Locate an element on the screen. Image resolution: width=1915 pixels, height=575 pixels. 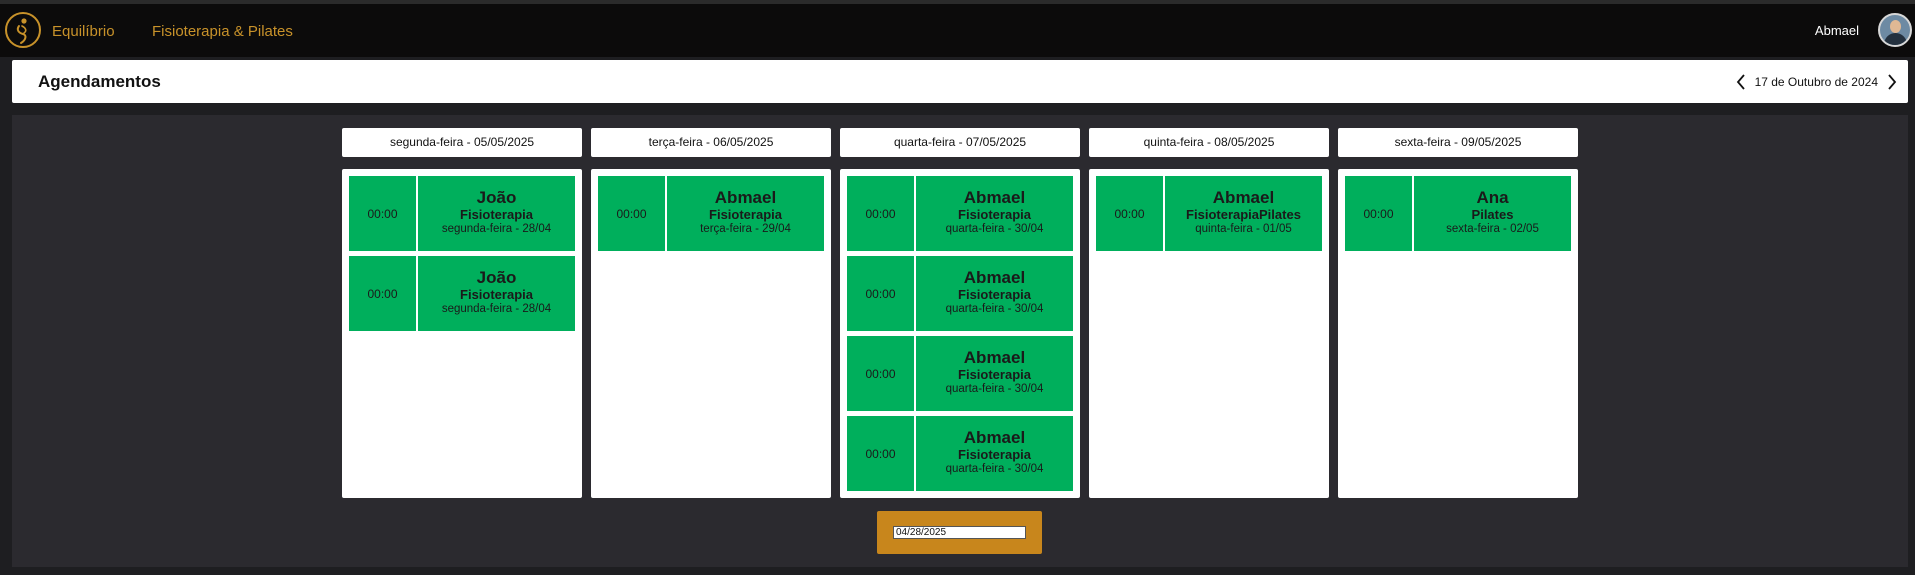
chevron-left-icon is located at coordinates (1741, 82).